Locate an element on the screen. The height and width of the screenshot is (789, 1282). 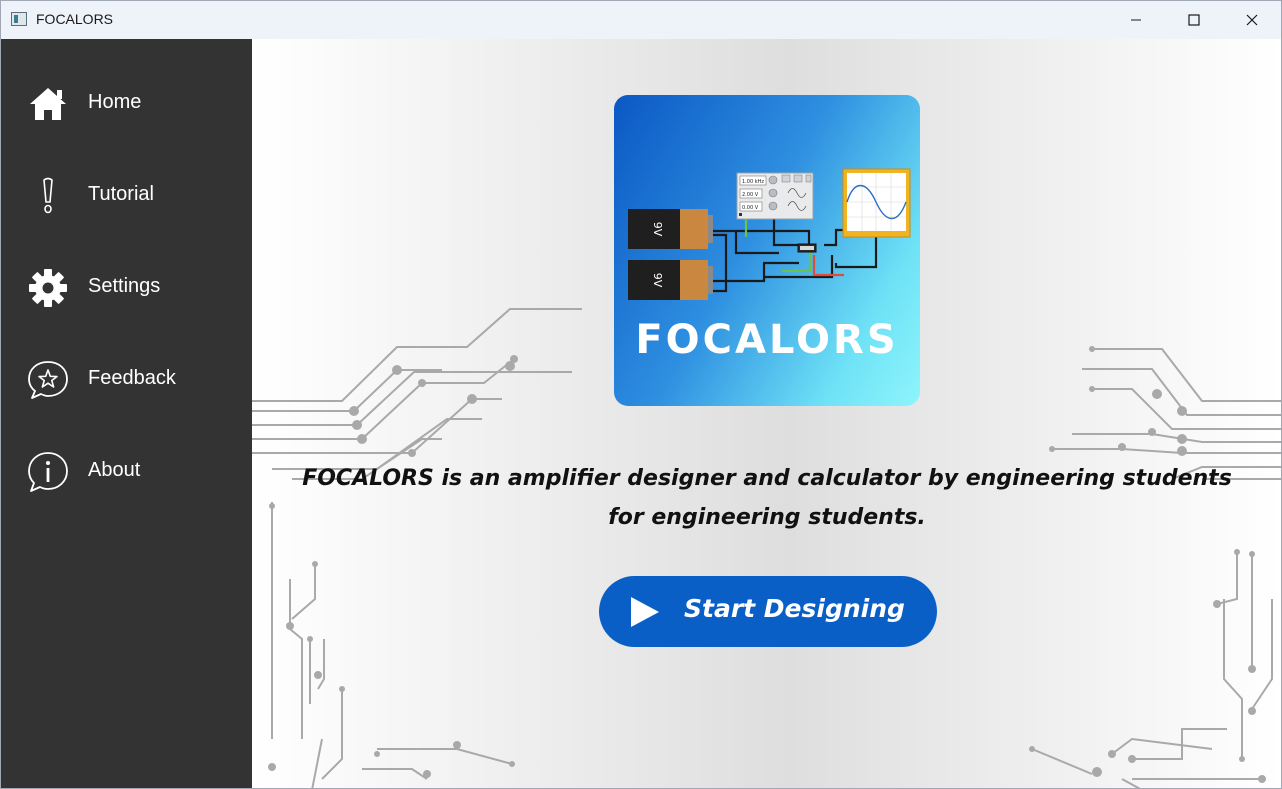
start-designing-button: Start Designing is located at coordinates (768, 611).